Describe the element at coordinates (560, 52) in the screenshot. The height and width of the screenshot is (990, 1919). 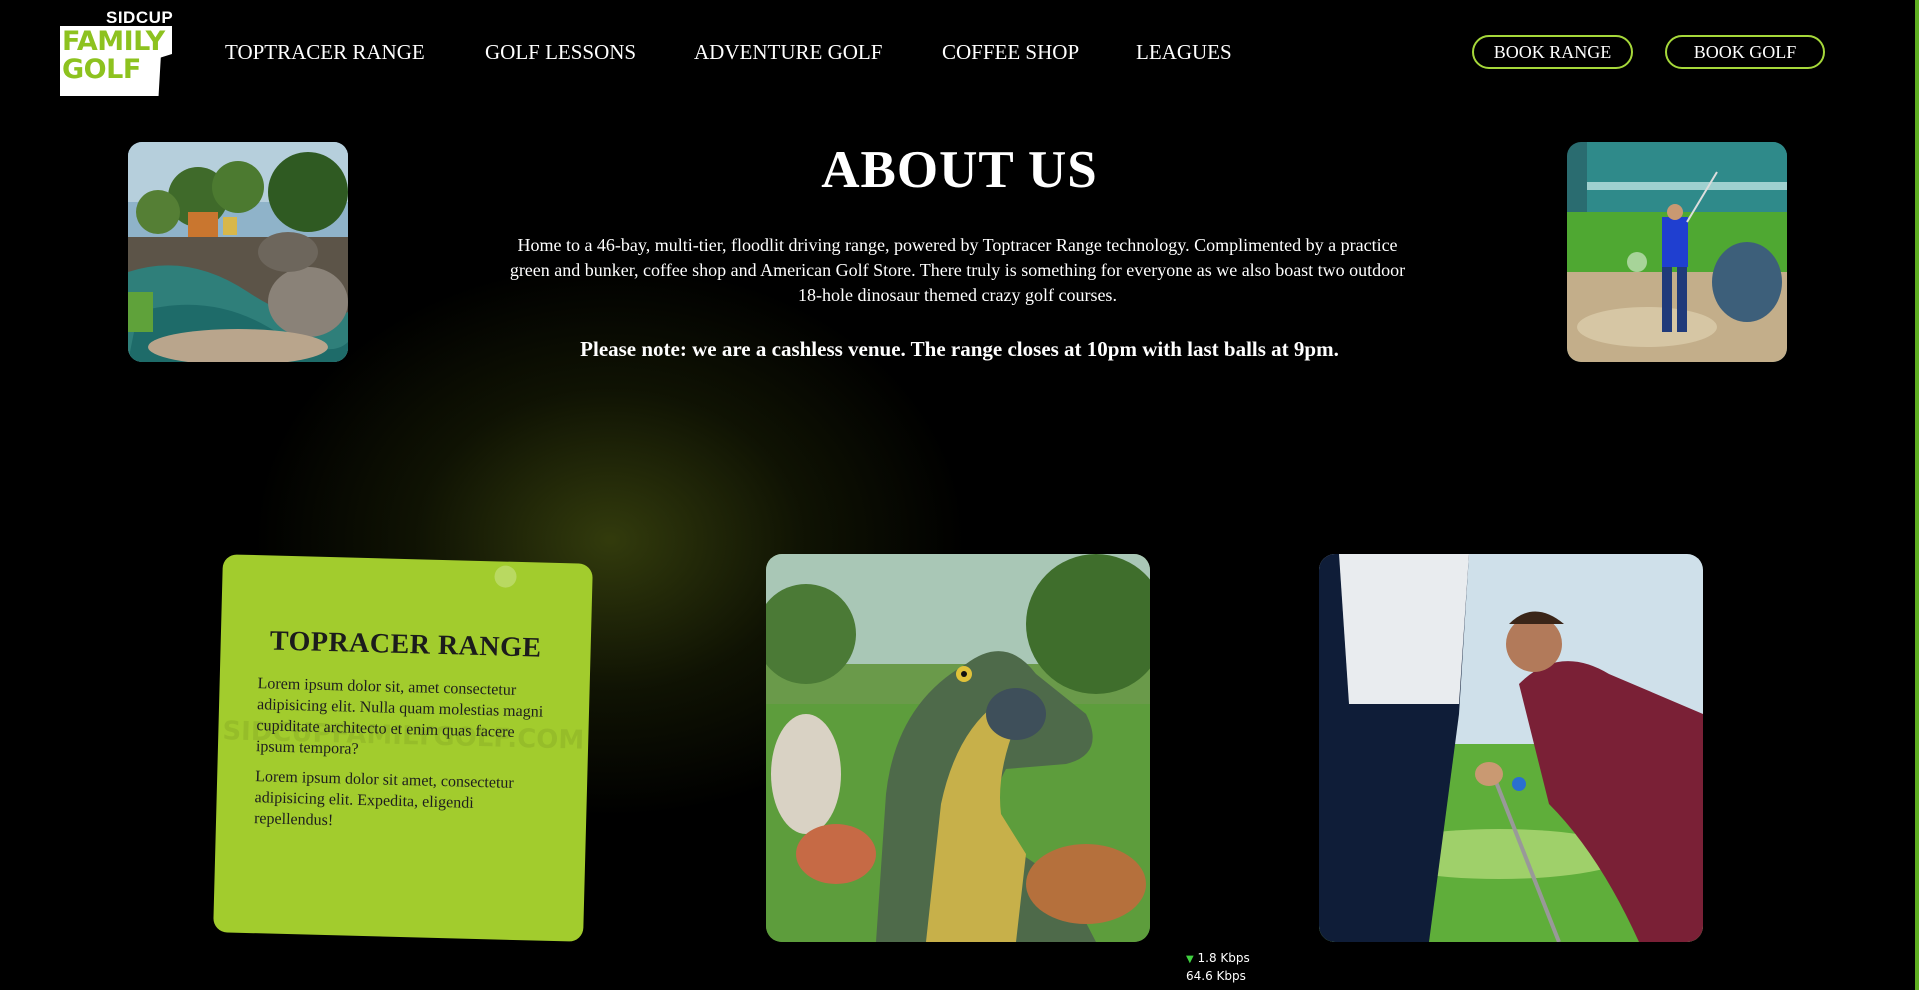
I see `nav-golf-lessons: GOLF LESSONS` at that location.